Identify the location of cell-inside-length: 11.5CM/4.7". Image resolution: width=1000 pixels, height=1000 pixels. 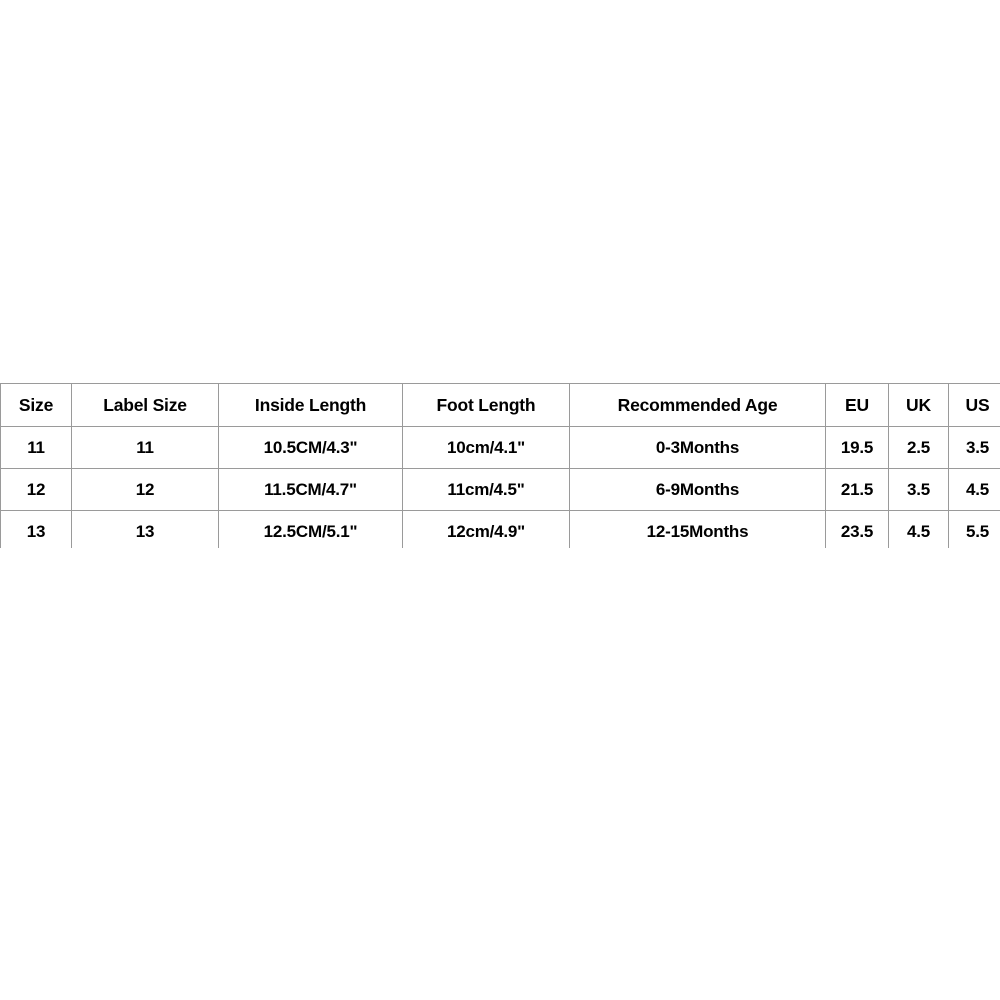
(310, 489).